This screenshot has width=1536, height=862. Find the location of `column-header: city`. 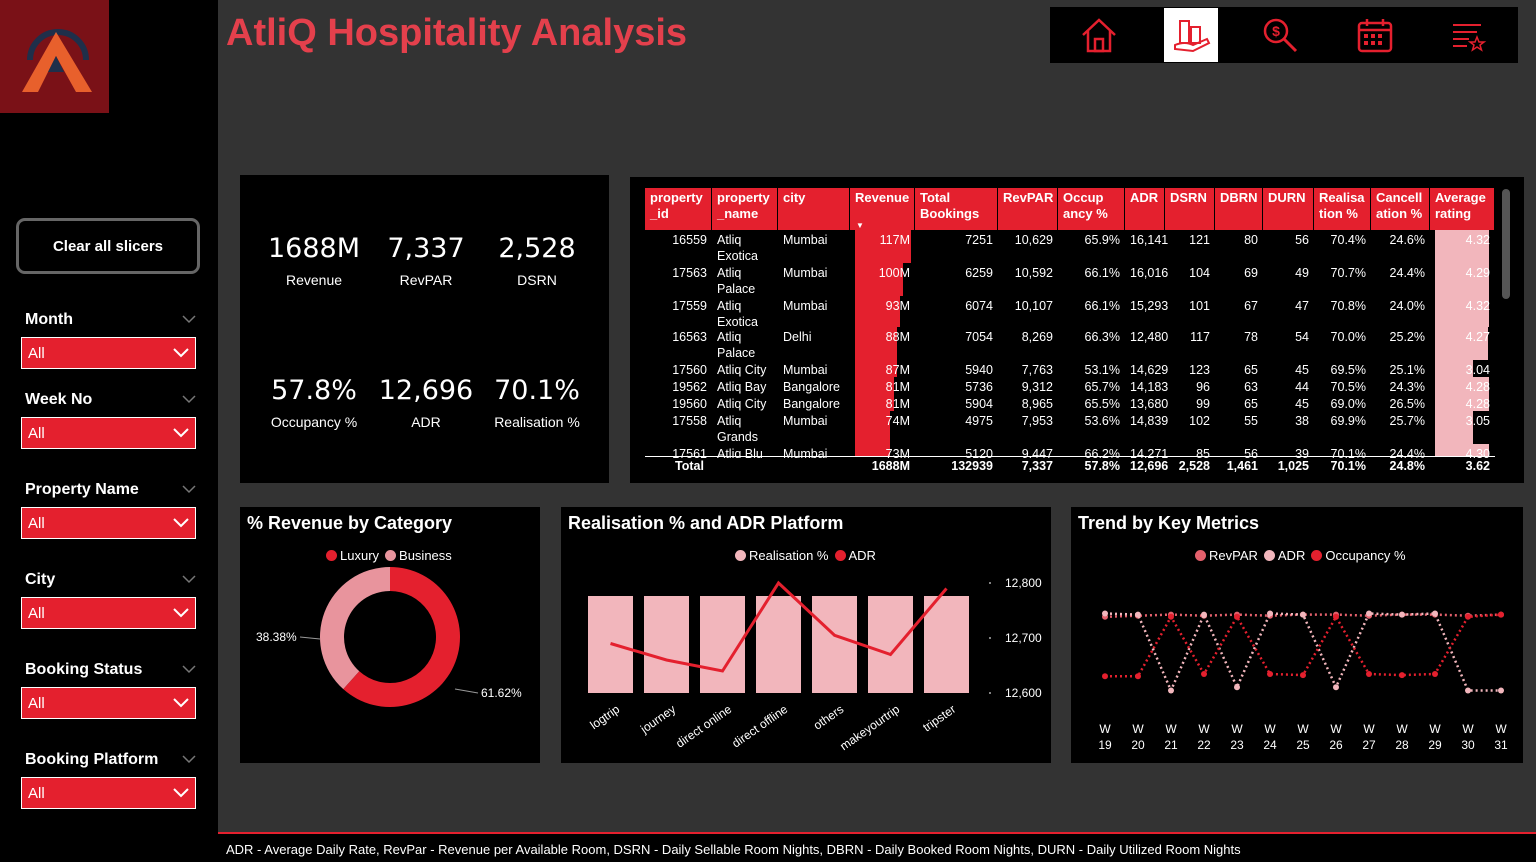

column-header: city is located at coordinates (813, 209).